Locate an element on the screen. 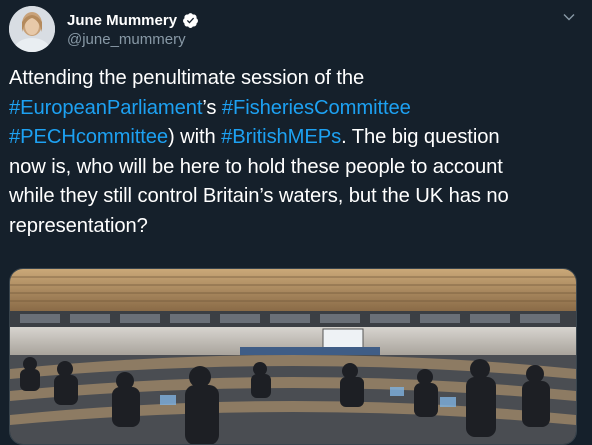 The height and width of the screenshot is (445, 592). hashtag-link: #PECHcommittee is located at coordinates (88, 137).